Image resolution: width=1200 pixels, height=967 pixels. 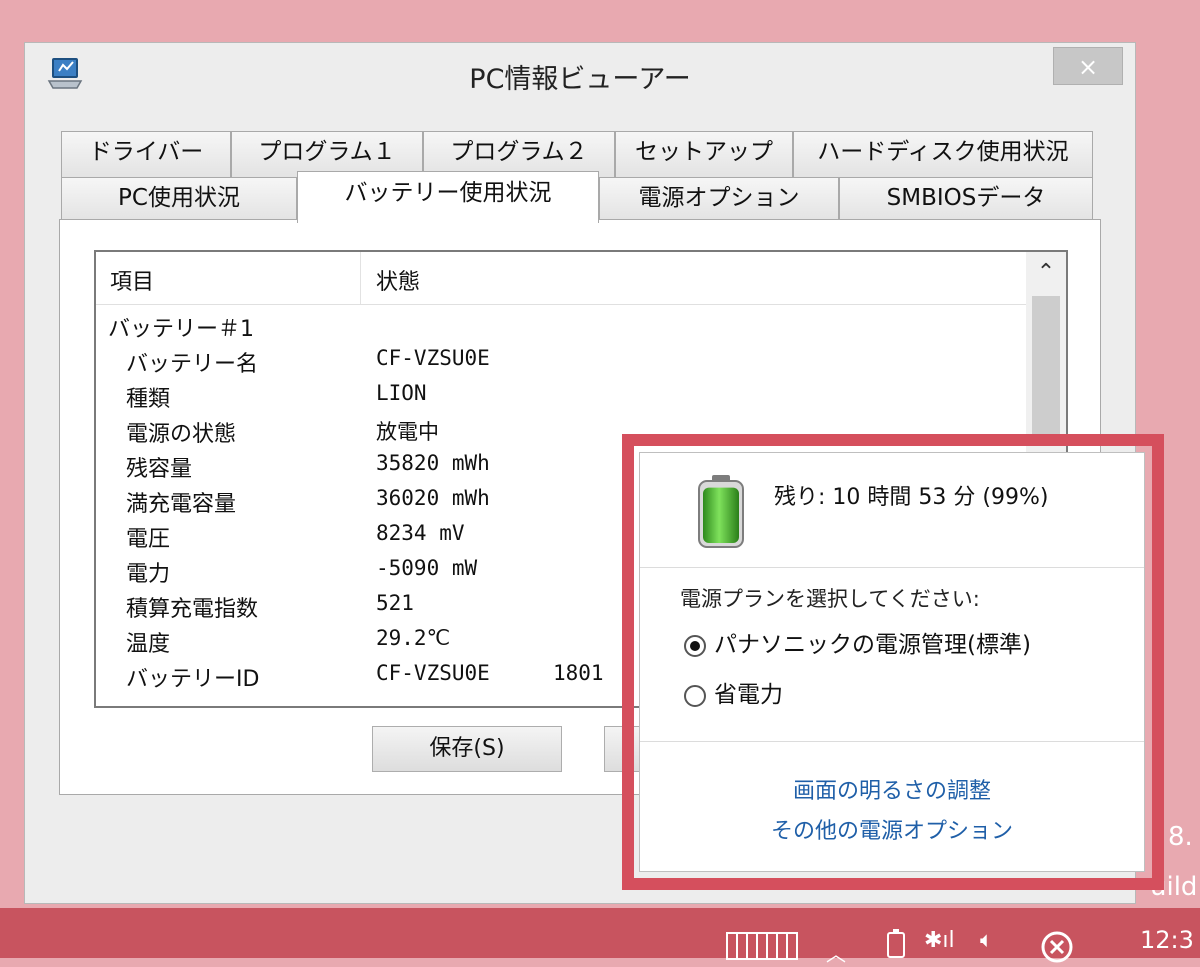 What do you see at coordinates (148, 399) in the screenshot?
I see `item-name: 種類` at bounding box center [148, 399].